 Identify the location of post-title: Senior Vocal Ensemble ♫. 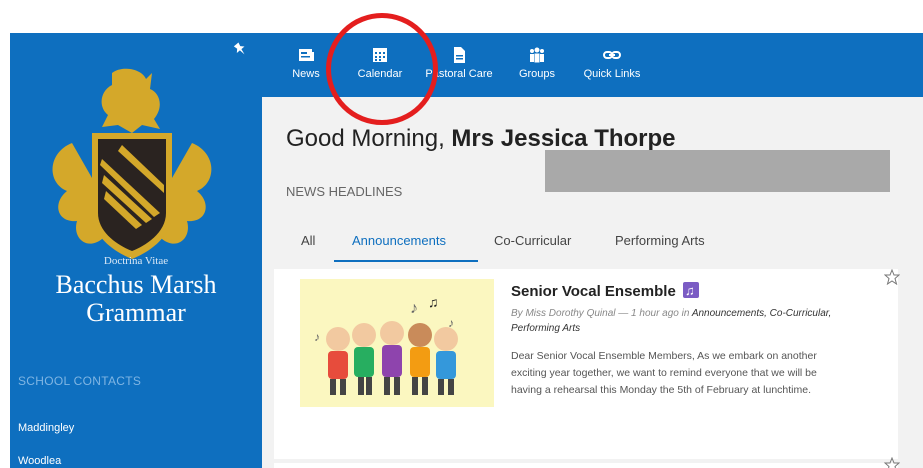
(605, 291).